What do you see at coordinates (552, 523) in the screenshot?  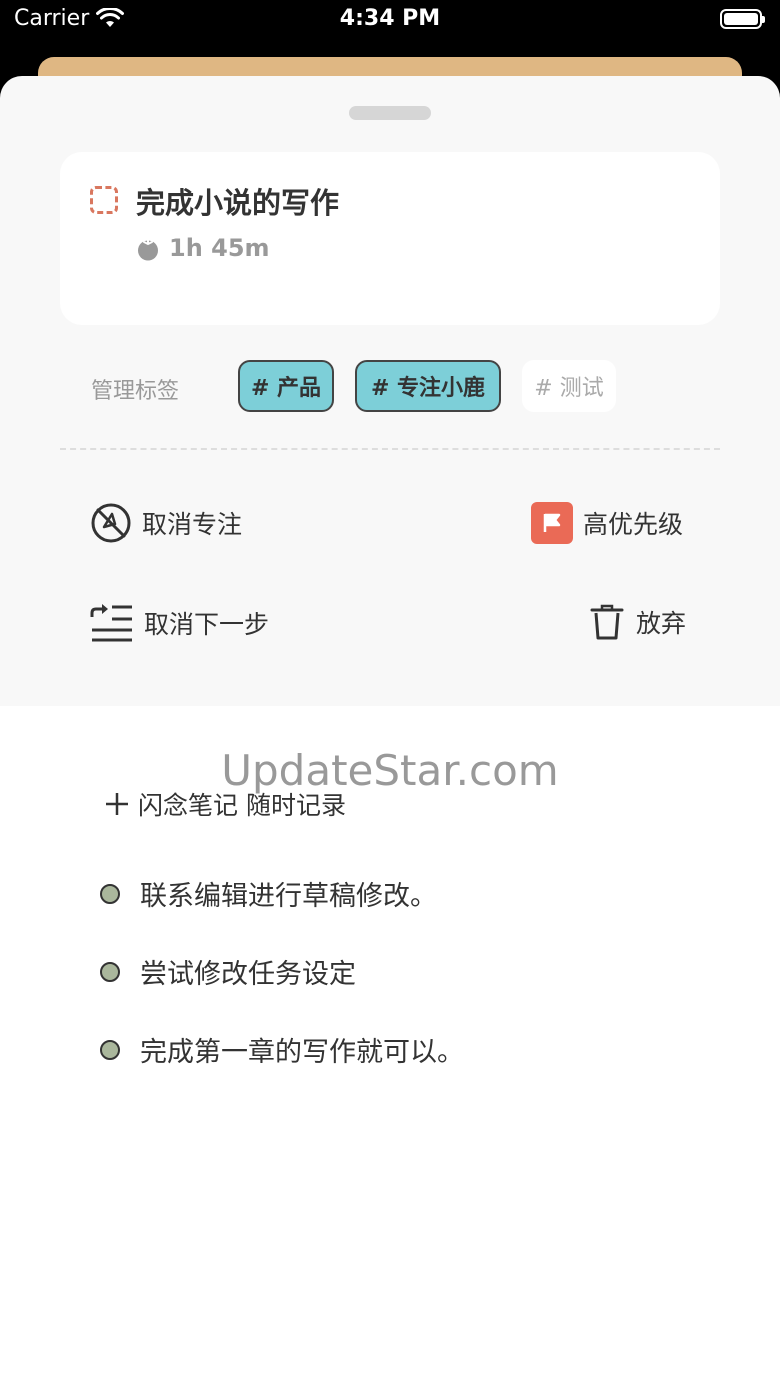 I see `flag-icon` at bounding box center [552, 523].